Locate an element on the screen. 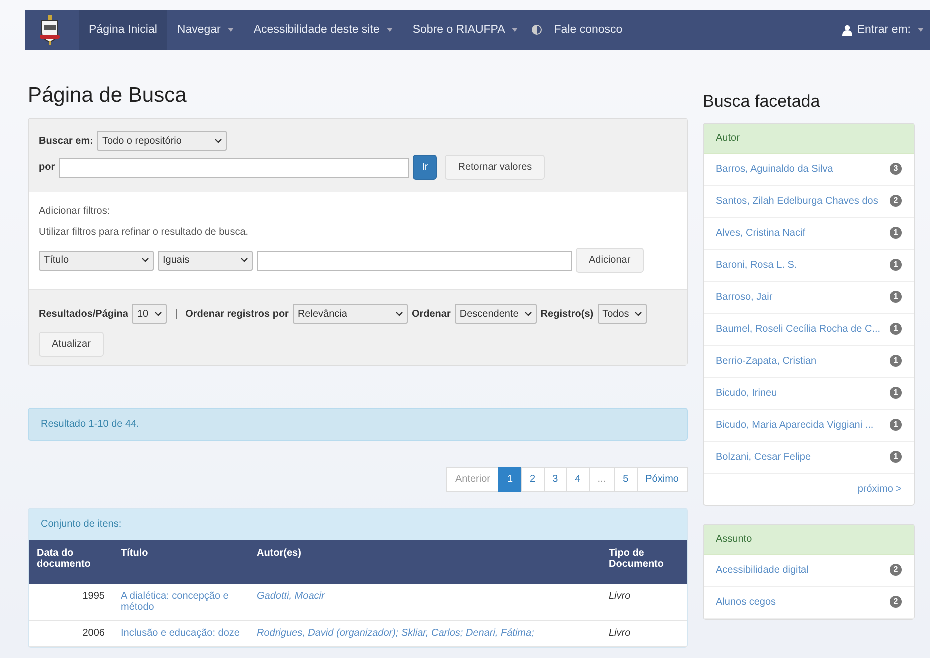 This screenshot has width=930, height=658. page-link: 4 is located at coordinates (578, 479).